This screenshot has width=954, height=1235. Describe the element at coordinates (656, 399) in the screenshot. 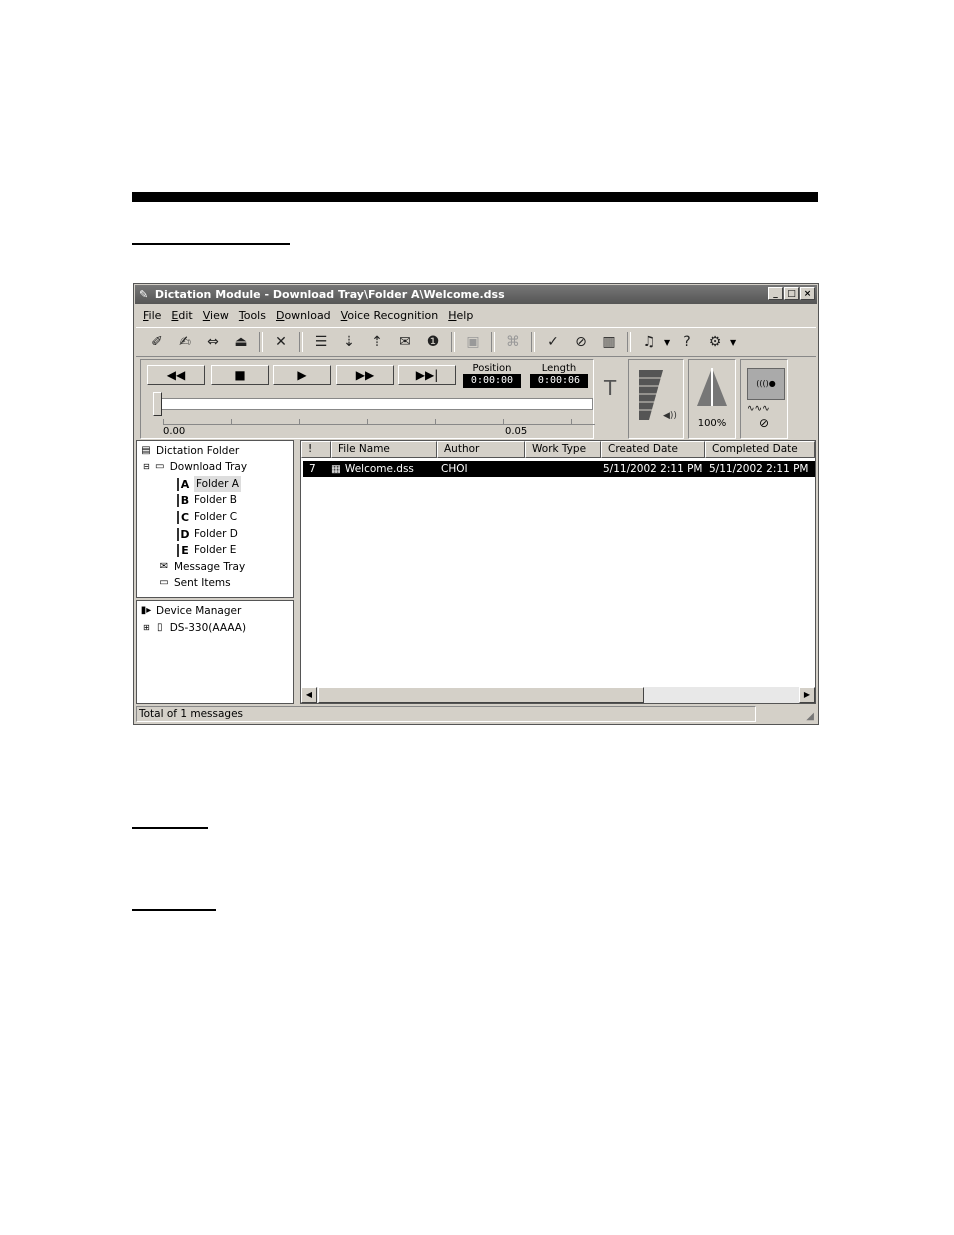

I see `volume-control: ◀))` at that location.